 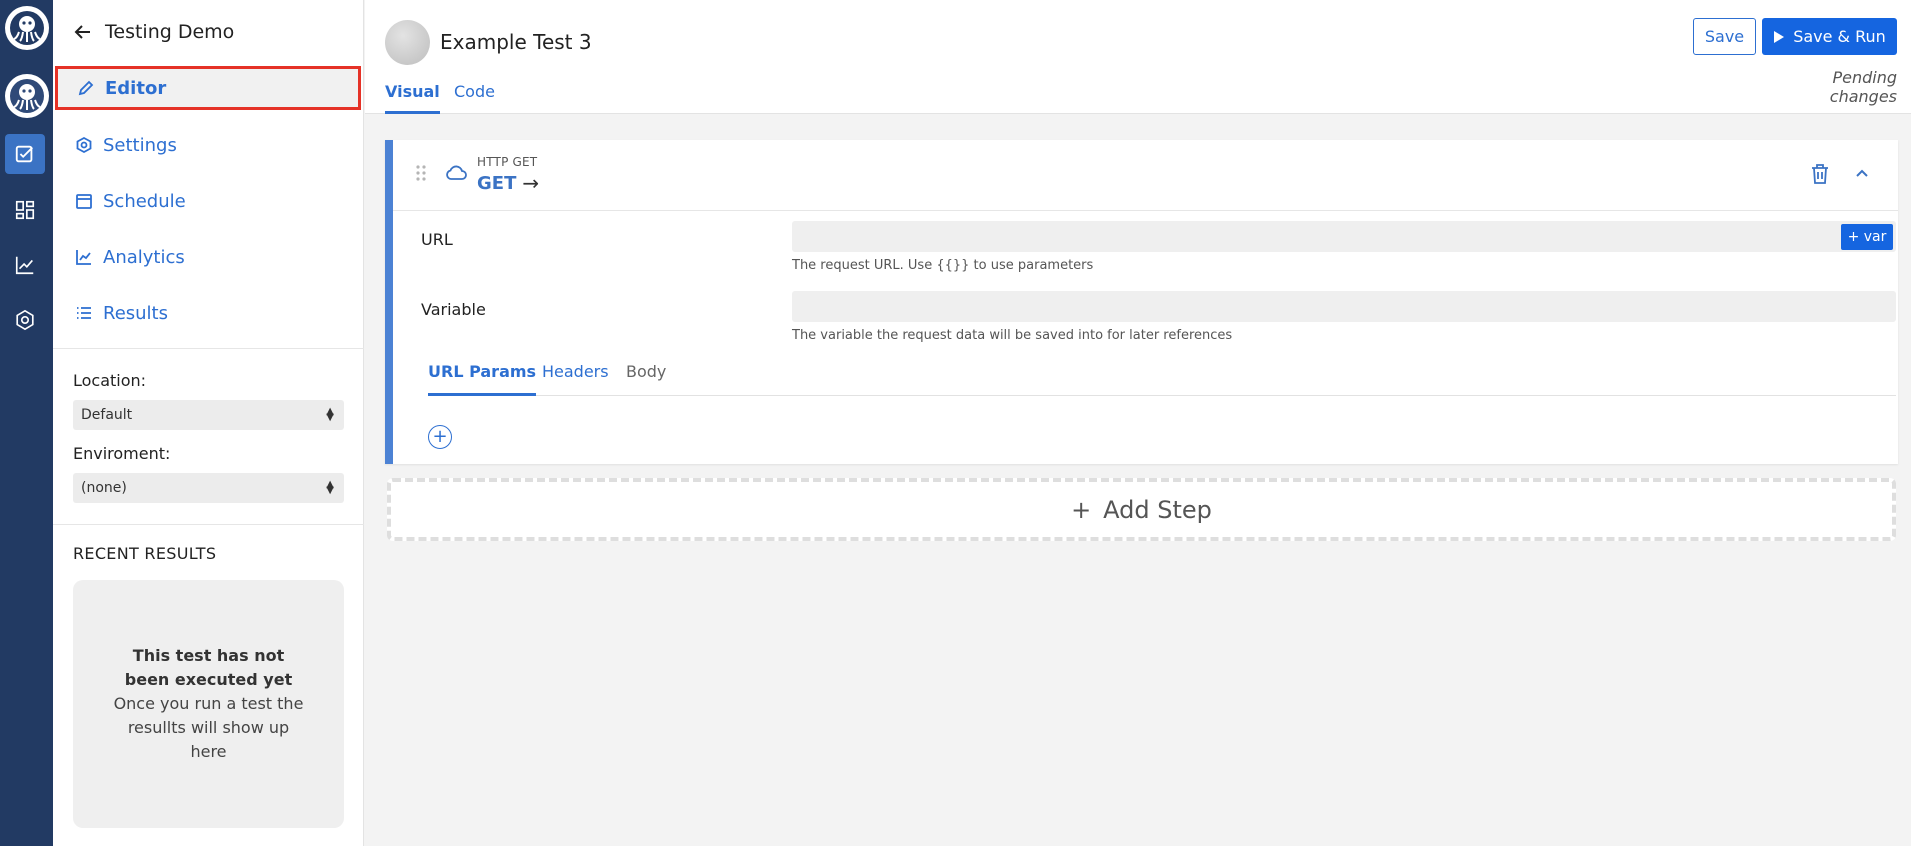 I want to click on save-and-run-label: Save & Run, so click(x=1839, y=36).